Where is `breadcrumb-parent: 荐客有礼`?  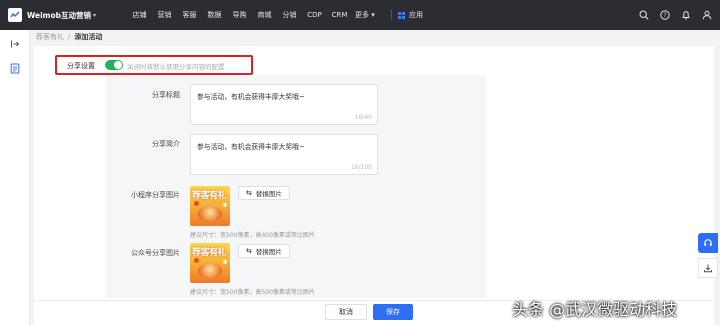 breadcrumb-parent: 荐客有礼 is located at coordinates (50, 37).